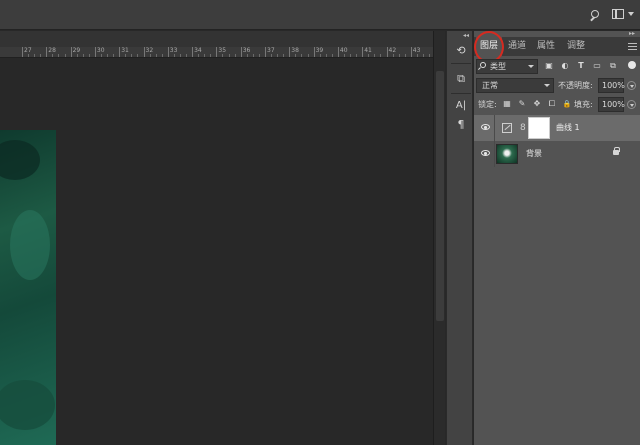 This screenshot has width=640, height=445. What do you see at coordinates (616, 151) in the screenshot?
I see `lock-icon` at bounding box center [616, 151].